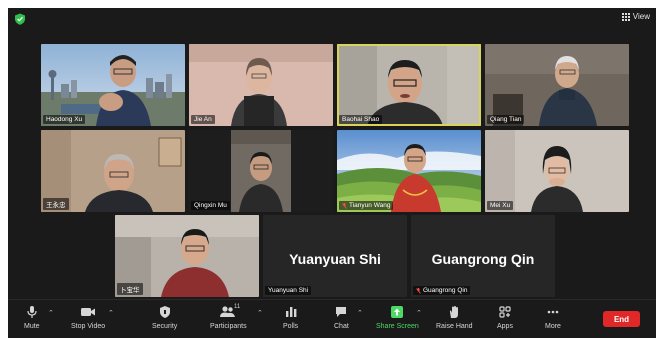 The height and width of the screenshot is (338, 658). Describe the element at coordinates (553, 317) in the screenshot. I see `more-button: More` at that location.